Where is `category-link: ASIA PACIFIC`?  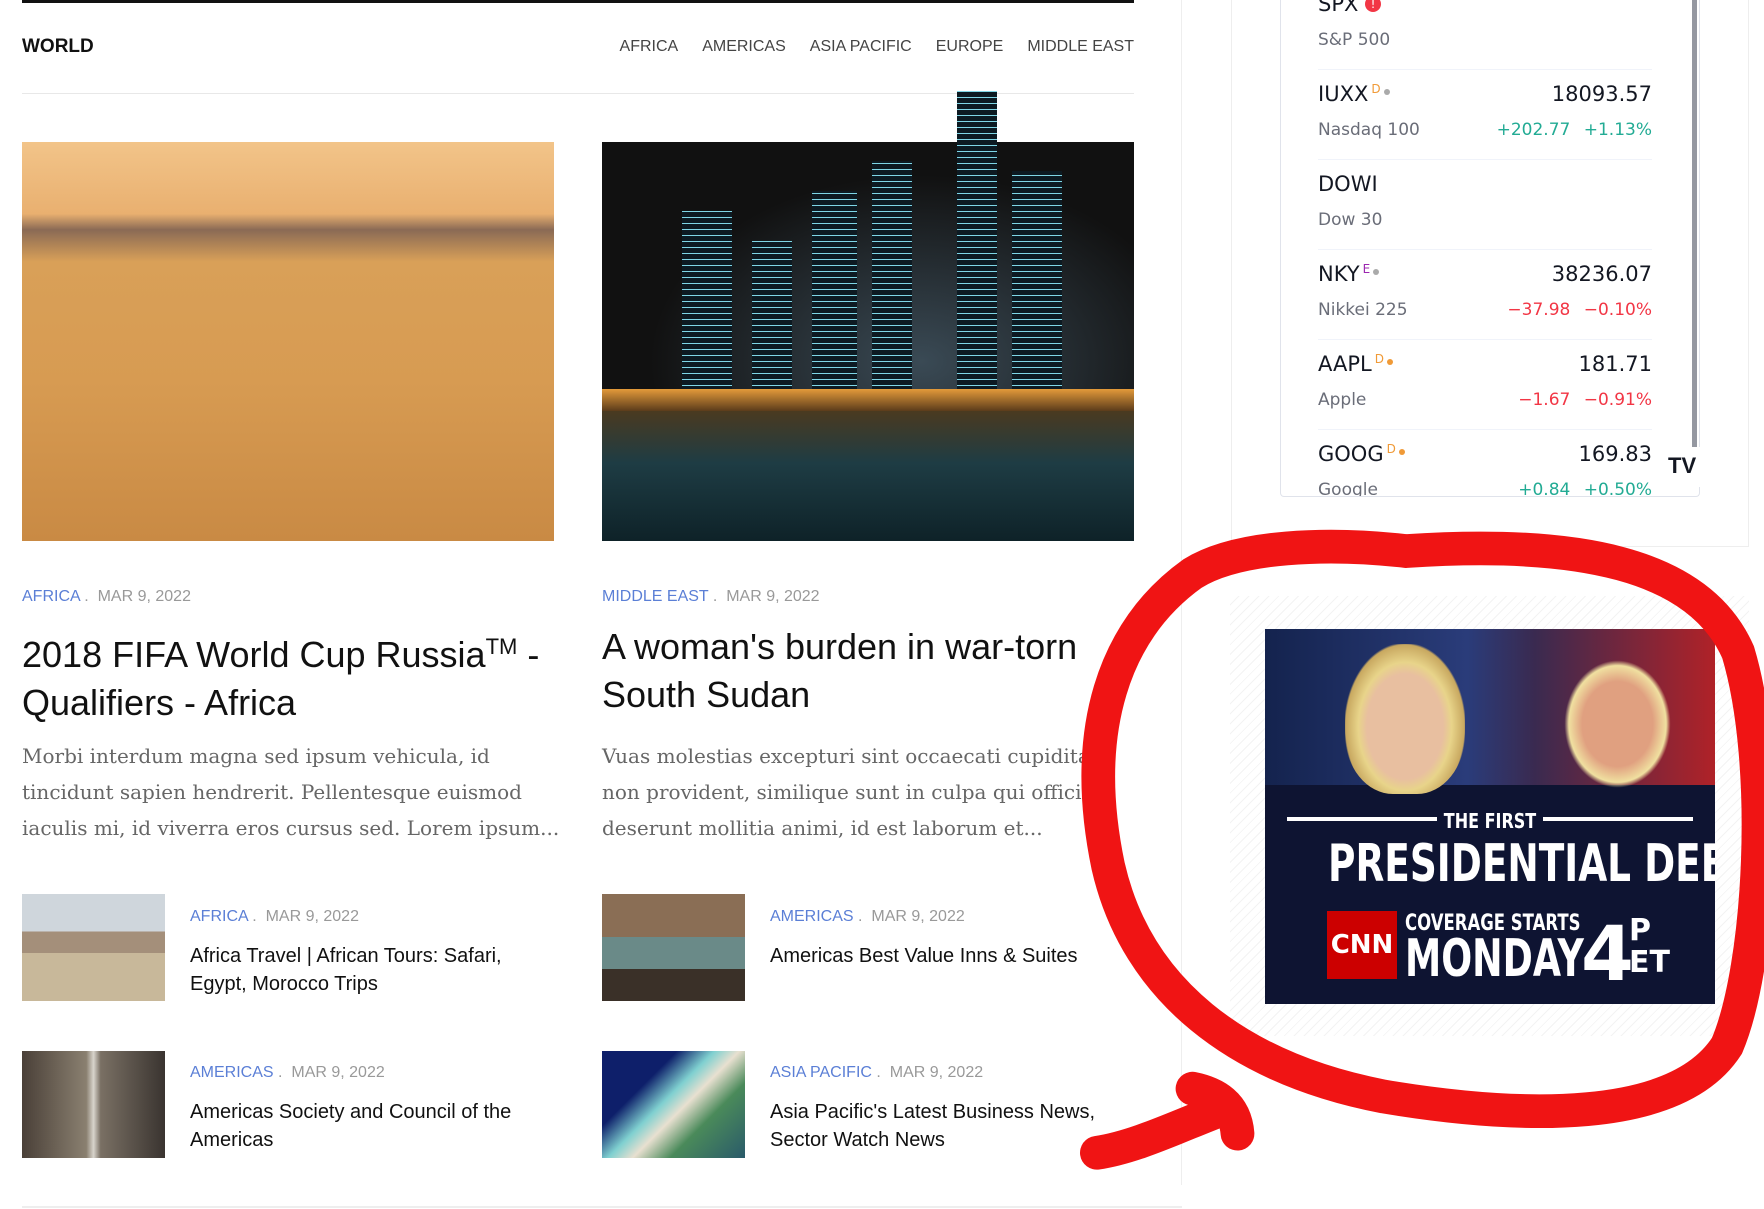
category-link: ASIA PACIFIC is located at coordinates (821, 1072).